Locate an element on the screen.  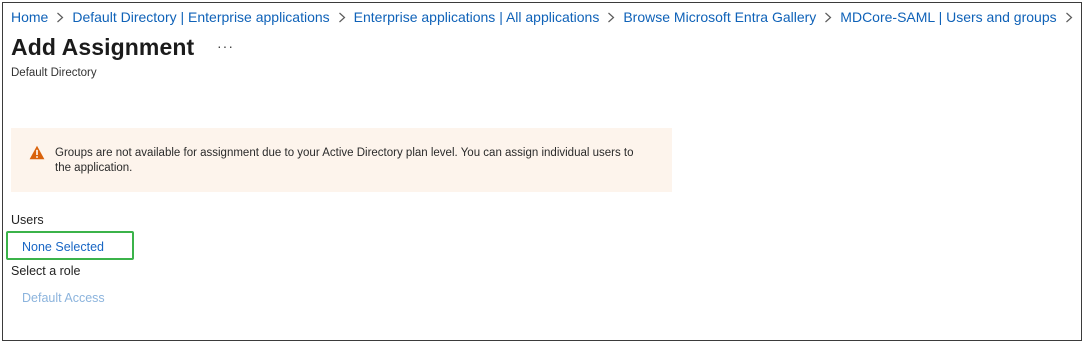
breadcrumb-users-and-groups: MDCore-SAML | Users and groups is located at coordinates (948, 17).